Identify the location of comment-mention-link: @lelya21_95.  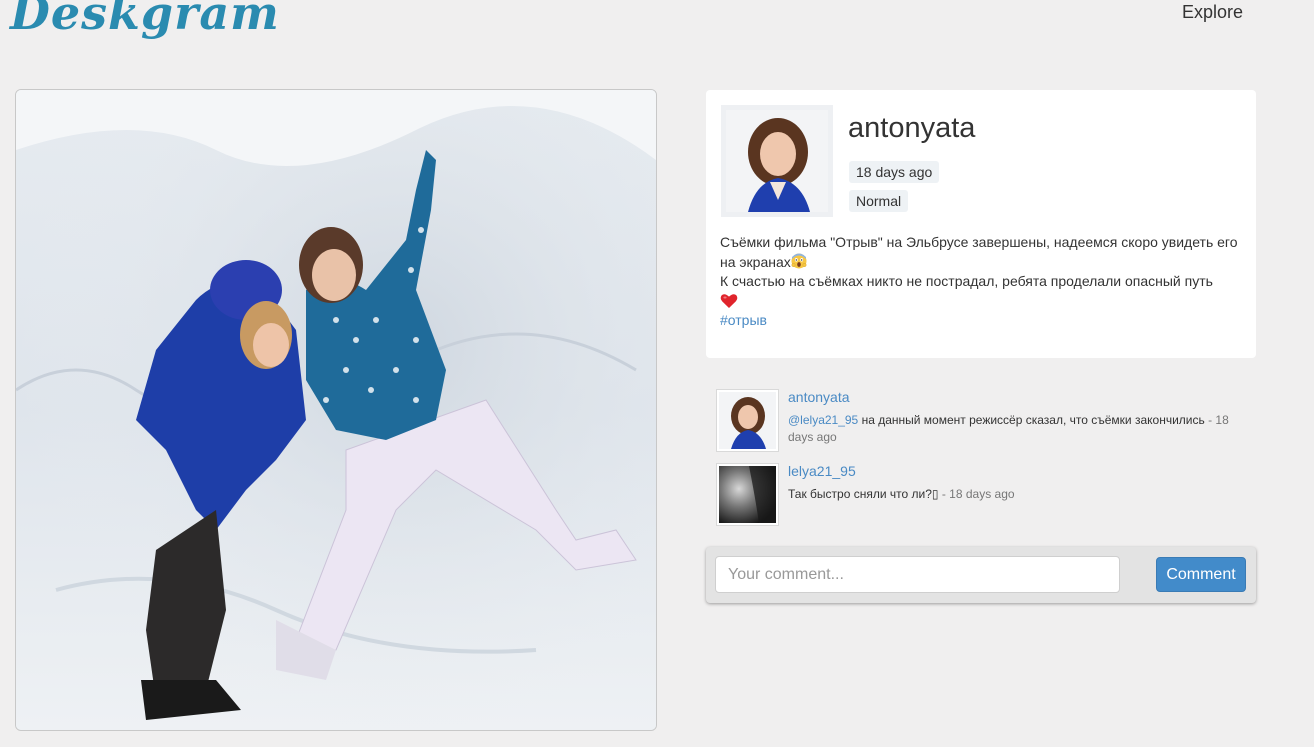
(823, 420).